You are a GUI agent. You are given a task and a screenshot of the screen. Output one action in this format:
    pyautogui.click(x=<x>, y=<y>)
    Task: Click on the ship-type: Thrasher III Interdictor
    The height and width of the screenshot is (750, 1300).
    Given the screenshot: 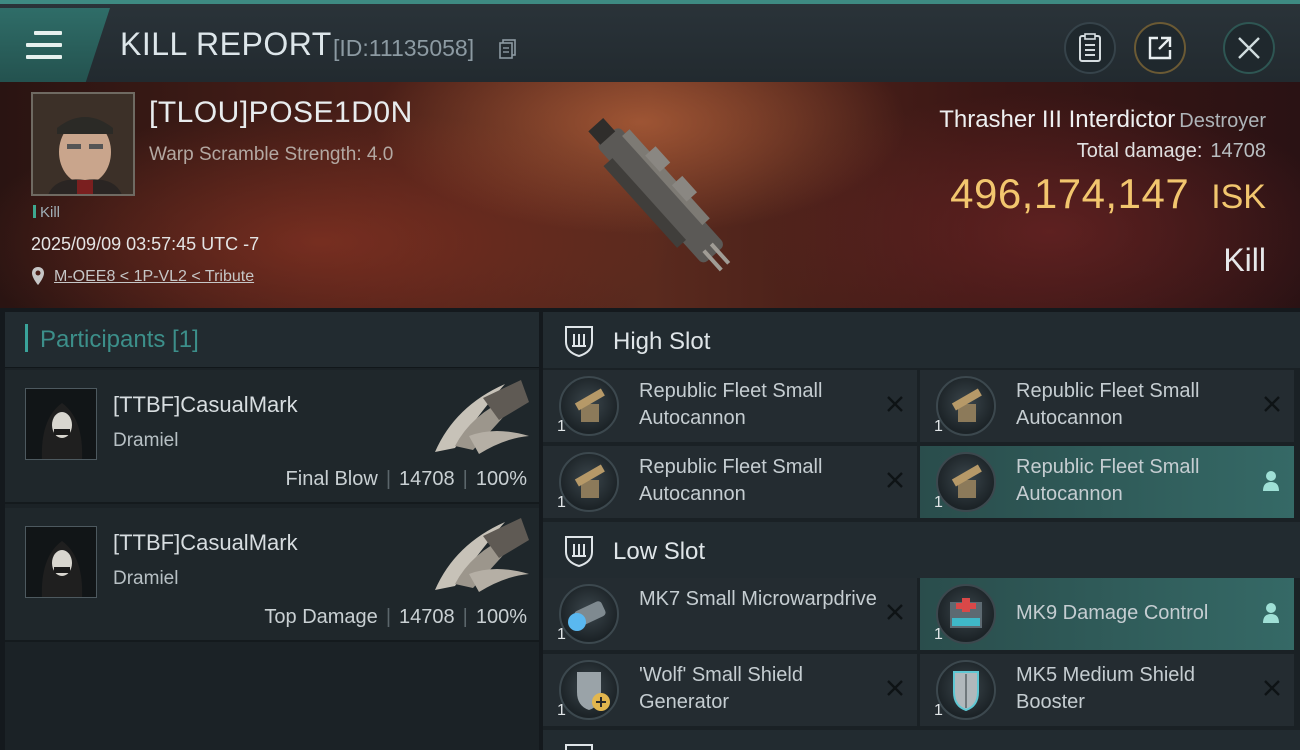 What is the action you would take?
    pyautogui.click(x=1057, y=119)
    